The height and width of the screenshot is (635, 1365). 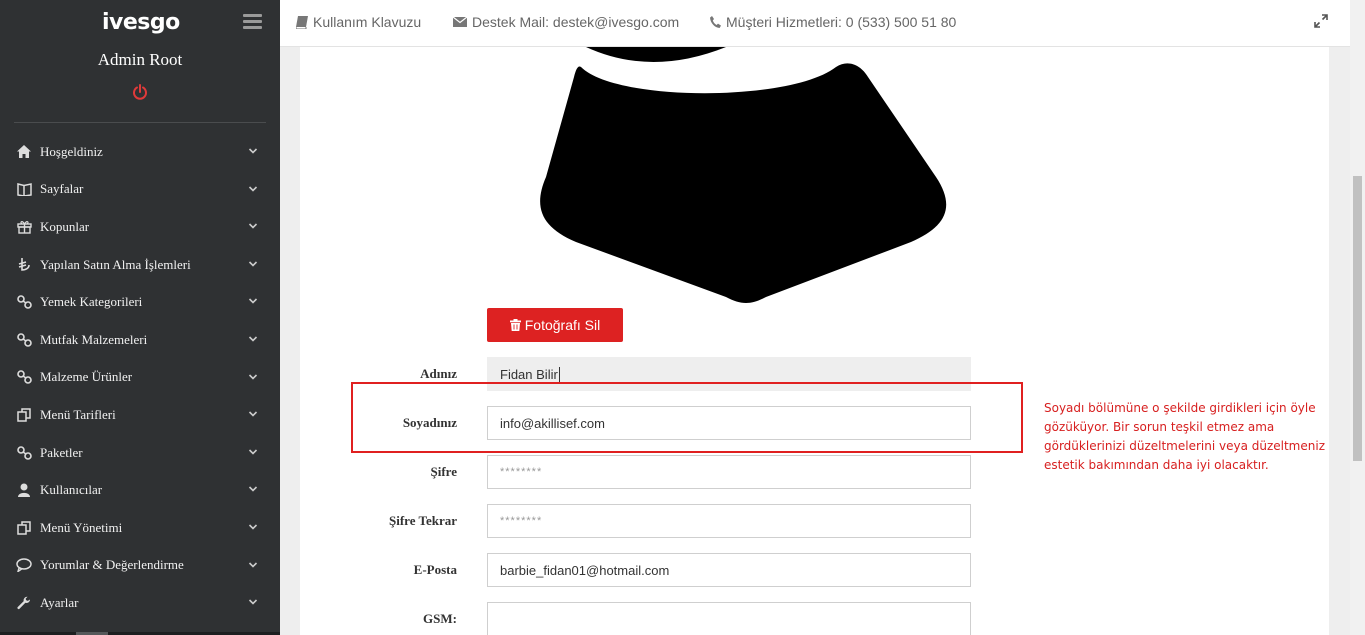 What do you see at coordinates (841, 22) in the screenshot?
I see `customer-service-label: Müşteri Hizmetleri: 0 (533) 500 51 80` at bounding box center [841, 22].